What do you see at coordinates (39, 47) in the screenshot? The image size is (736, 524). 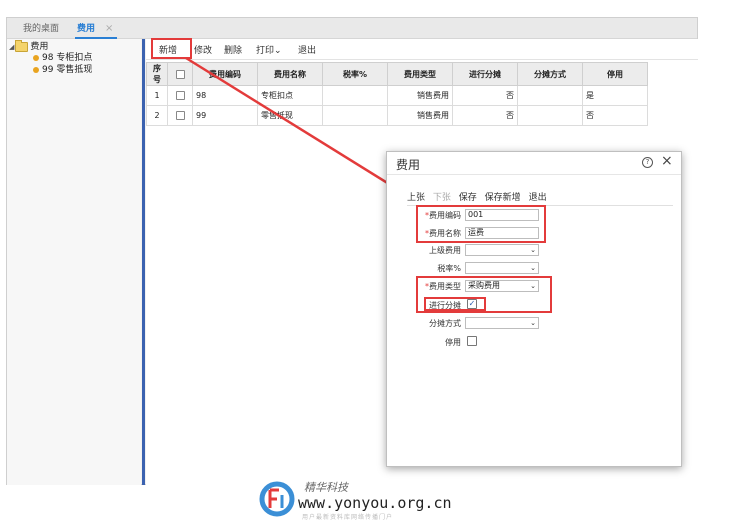 I see `tree-root-label: 费用` at bounding box center [39, 47].